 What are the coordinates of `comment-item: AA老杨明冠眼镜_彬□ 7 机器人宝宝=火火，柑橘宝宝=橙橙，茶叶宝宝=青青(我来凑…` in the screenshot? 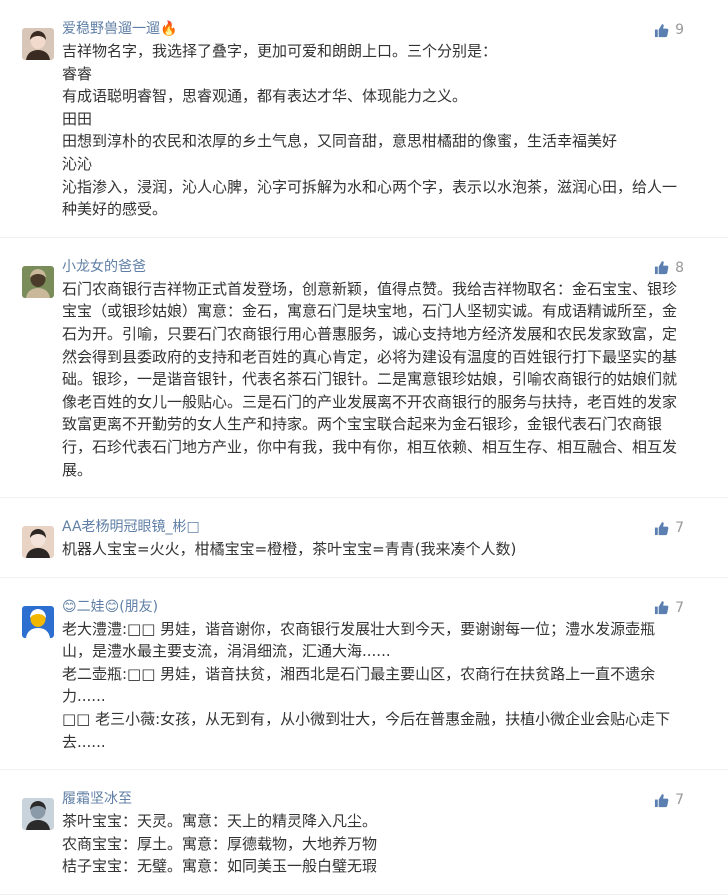 It's located at (364, 538).